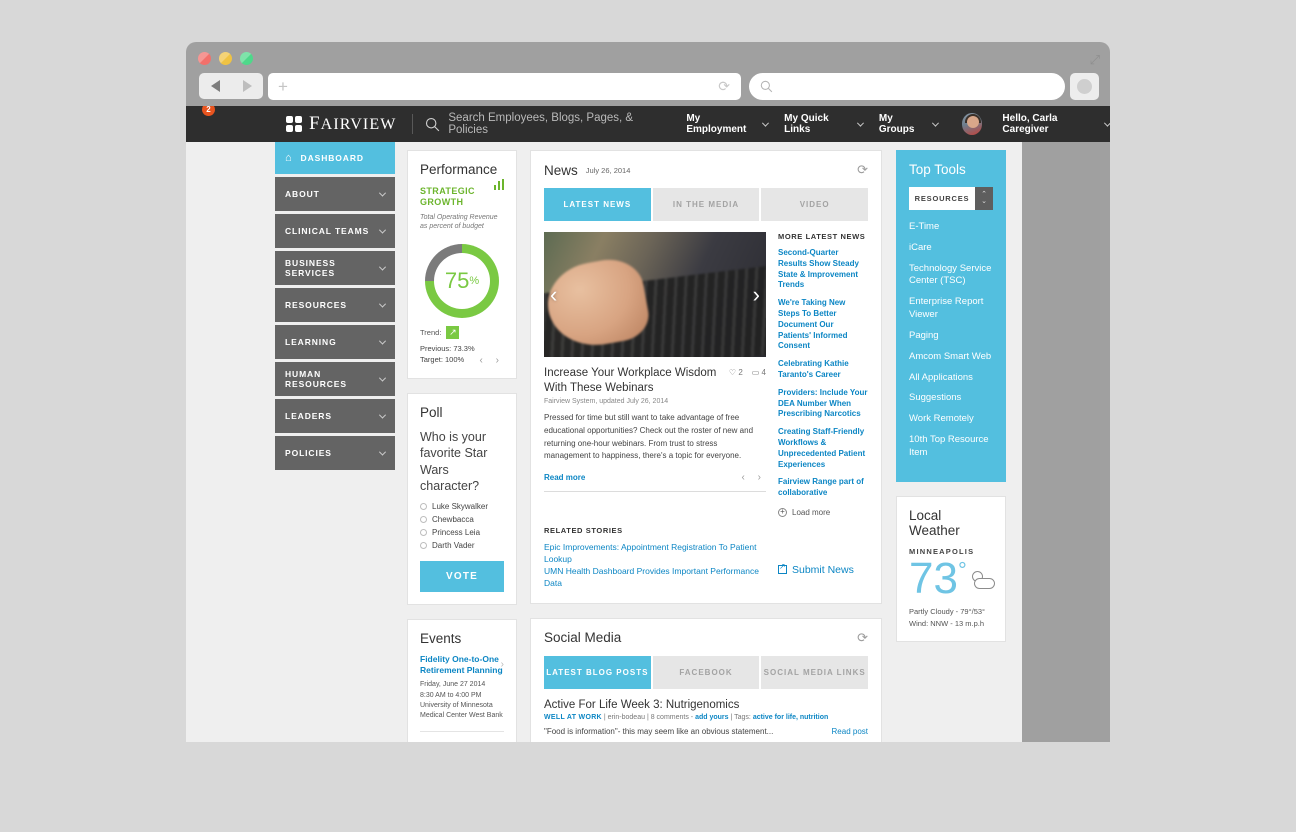 The height and width of the screenshot is (832, 1296). Describe the element at coordinates (728, 124) in the screenshot. I see `nav-my-employment: My Employment` at that location.